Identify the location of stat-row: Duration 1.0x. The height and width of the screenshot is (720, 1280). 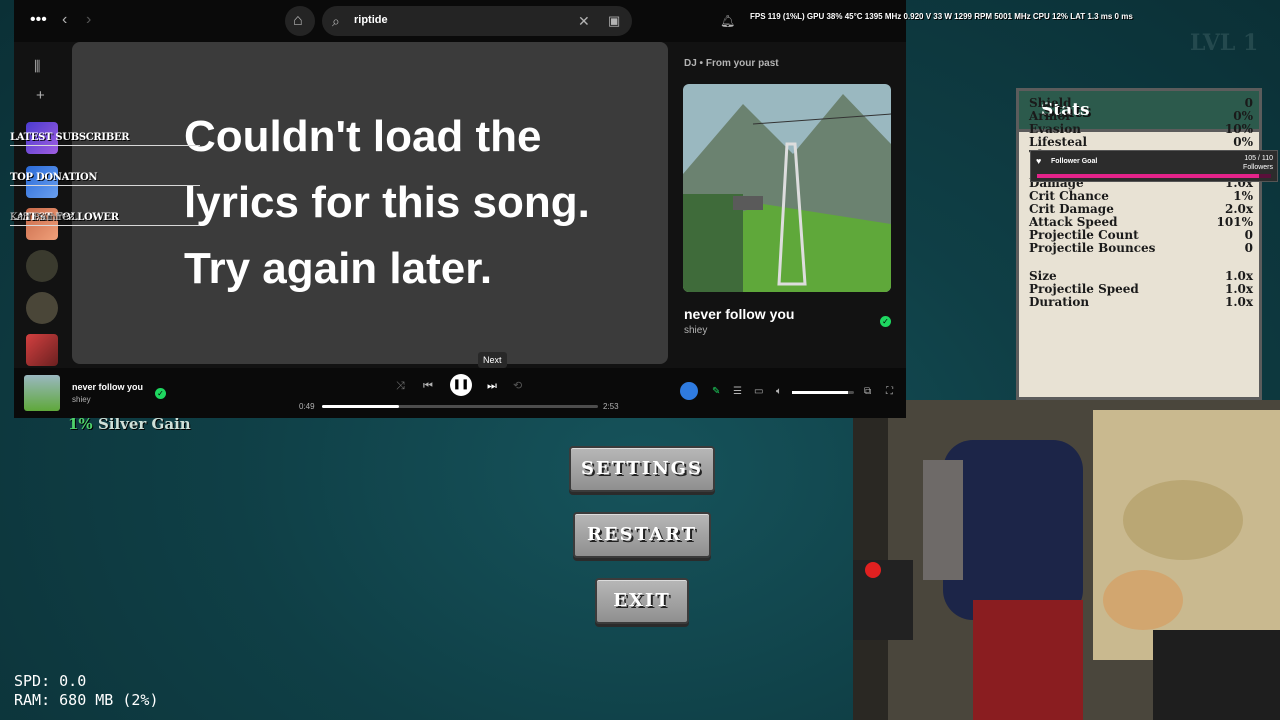
(1141, 302).